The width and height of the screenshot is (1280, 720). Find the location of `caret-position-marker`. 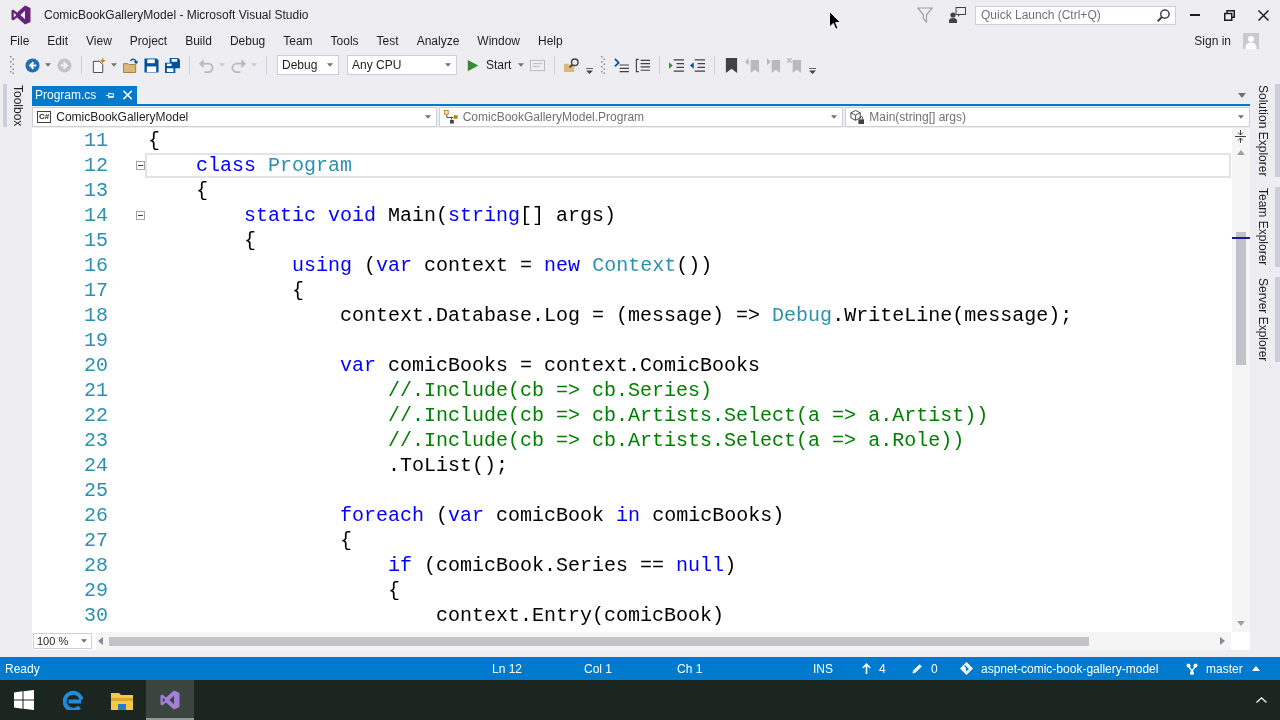

caret-position-marker is located at coordinates (1241, 238).